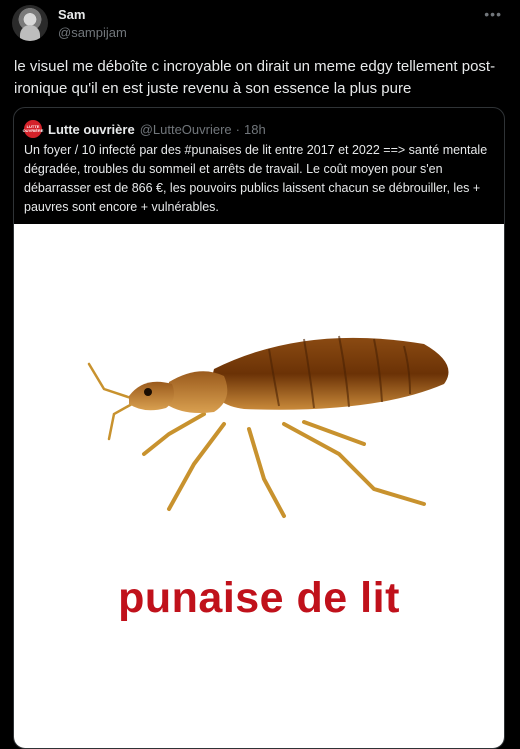  I want to click on quoted-handle: @LutteOuvriere, so click(186, 129).